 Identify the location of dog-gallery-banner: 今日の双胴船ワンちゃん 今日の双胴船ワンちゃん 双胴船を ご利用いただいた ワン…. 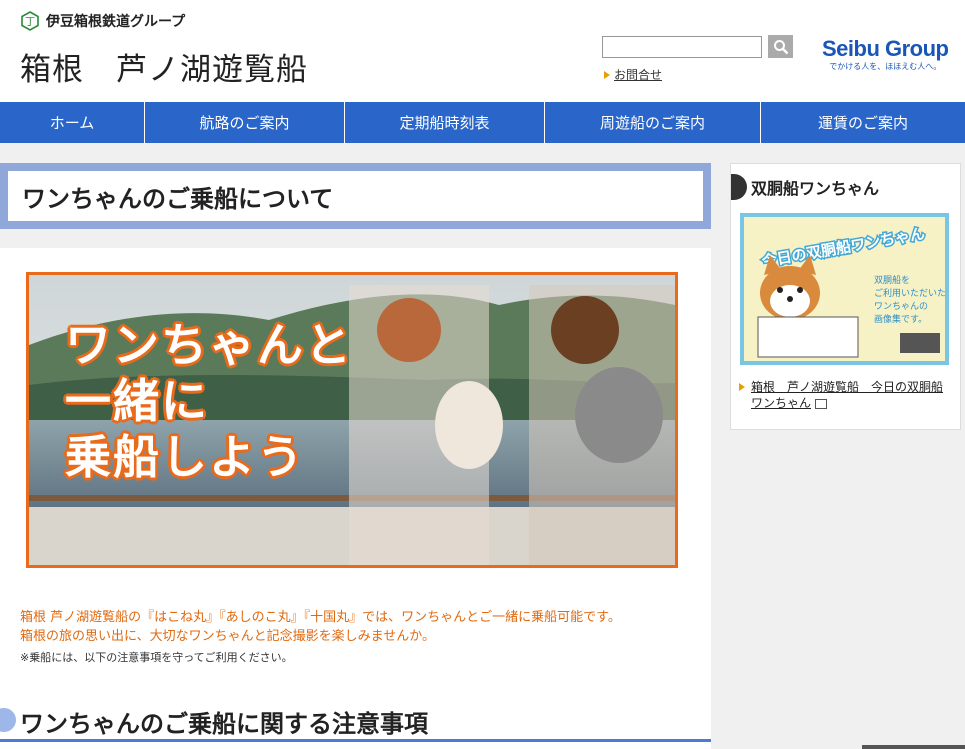
(844, 289).